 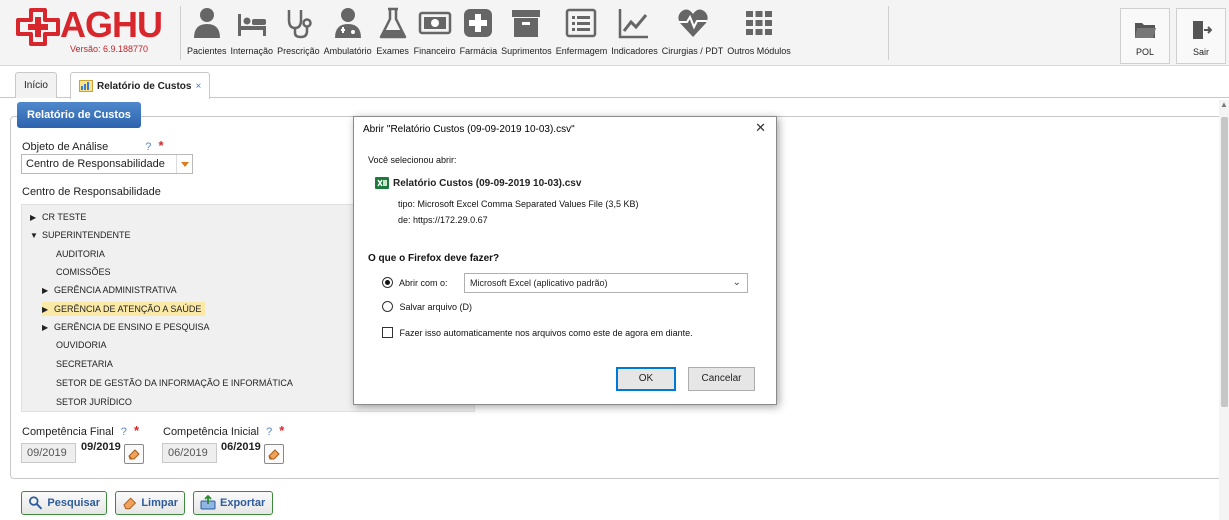 I want to click on module-ambulatorio: Ambulatório, so click(x=348, y=33).